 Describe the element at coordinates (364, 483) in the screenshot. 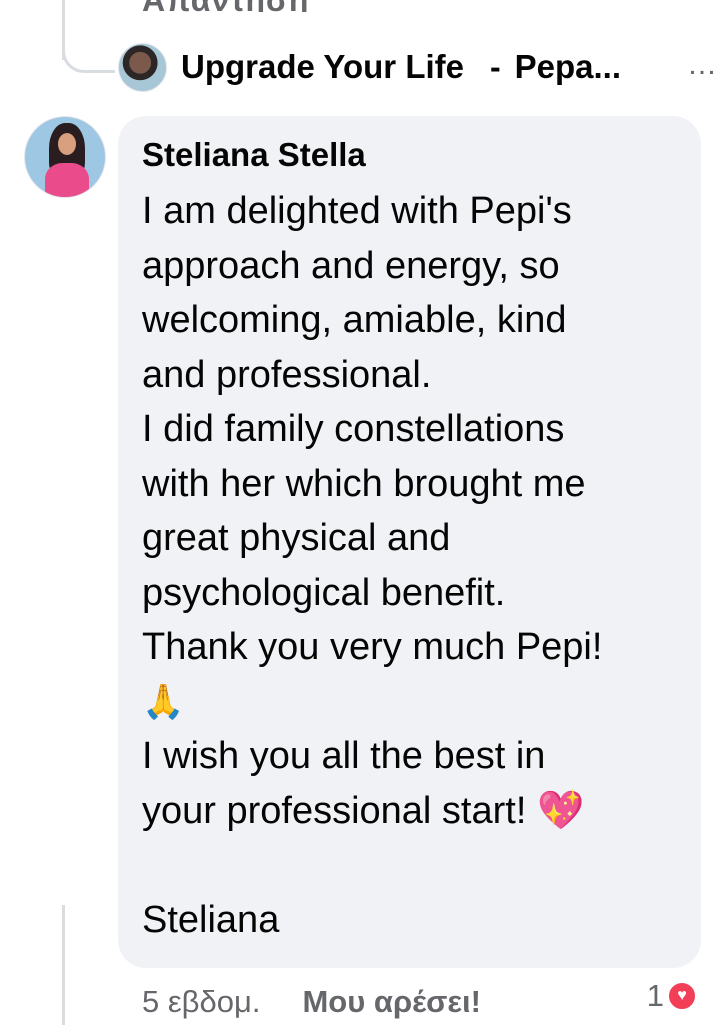

I see `comment-line: with her which brought me` at that location.